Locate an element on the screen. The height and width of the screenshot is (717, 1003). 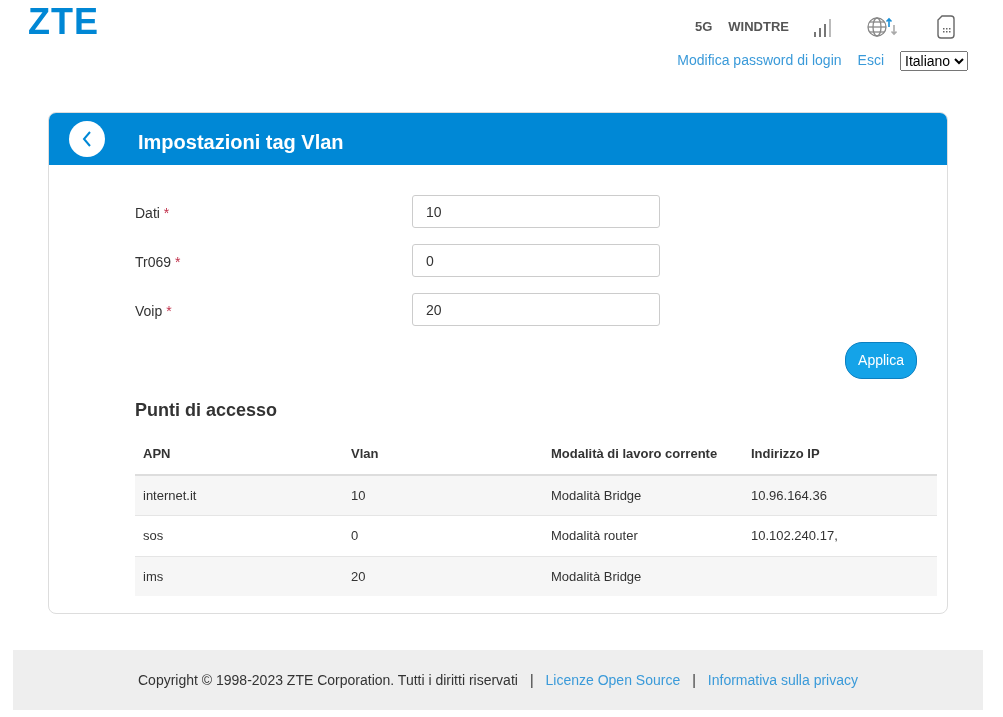
logo: ZTE is located at coordinates (63, 24).